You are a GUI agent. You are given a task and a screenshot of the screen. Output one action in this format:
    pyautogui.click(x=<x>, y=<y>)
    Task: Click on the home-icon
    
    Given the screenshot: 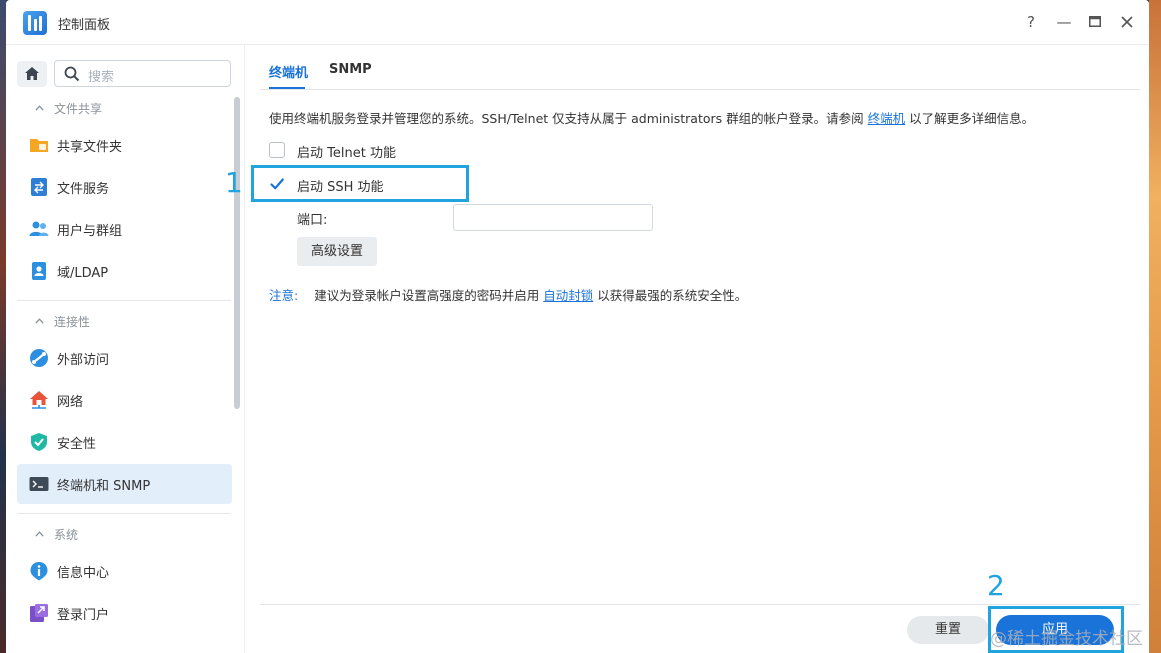 What is the action you would take?
    pyautogui.click(x=32, y=73)
    